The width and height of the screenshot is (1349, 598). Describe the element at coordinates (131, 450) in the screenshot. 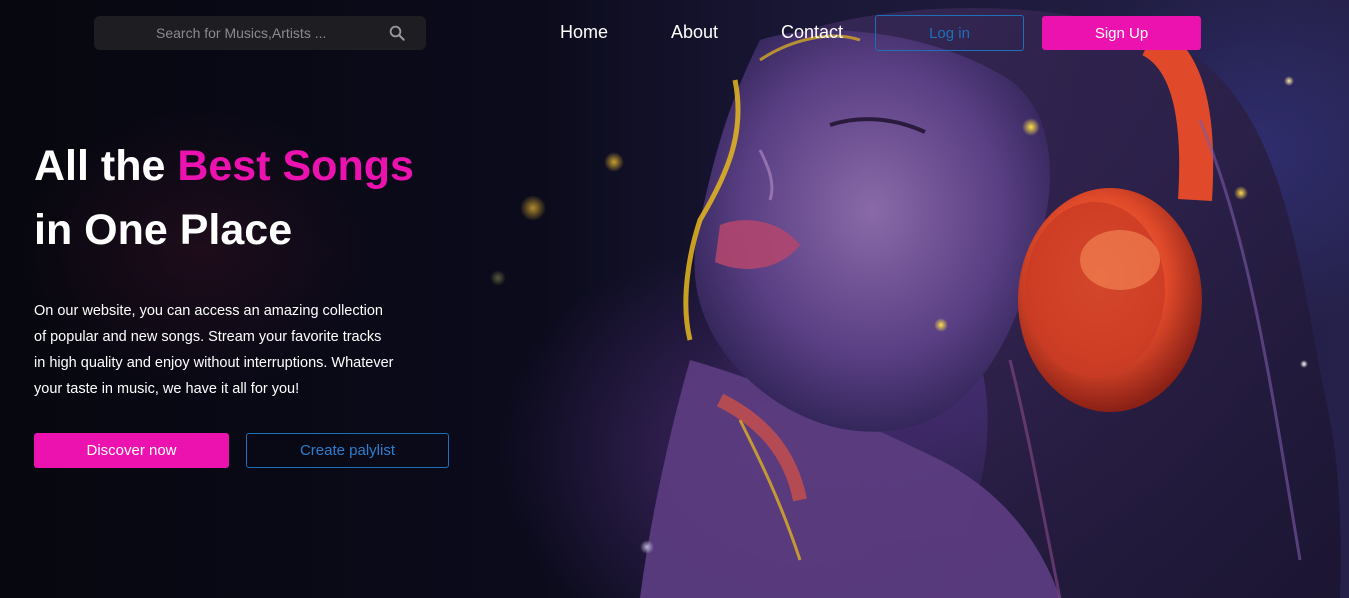

I see `discover-now-button: Discover now` at that location.